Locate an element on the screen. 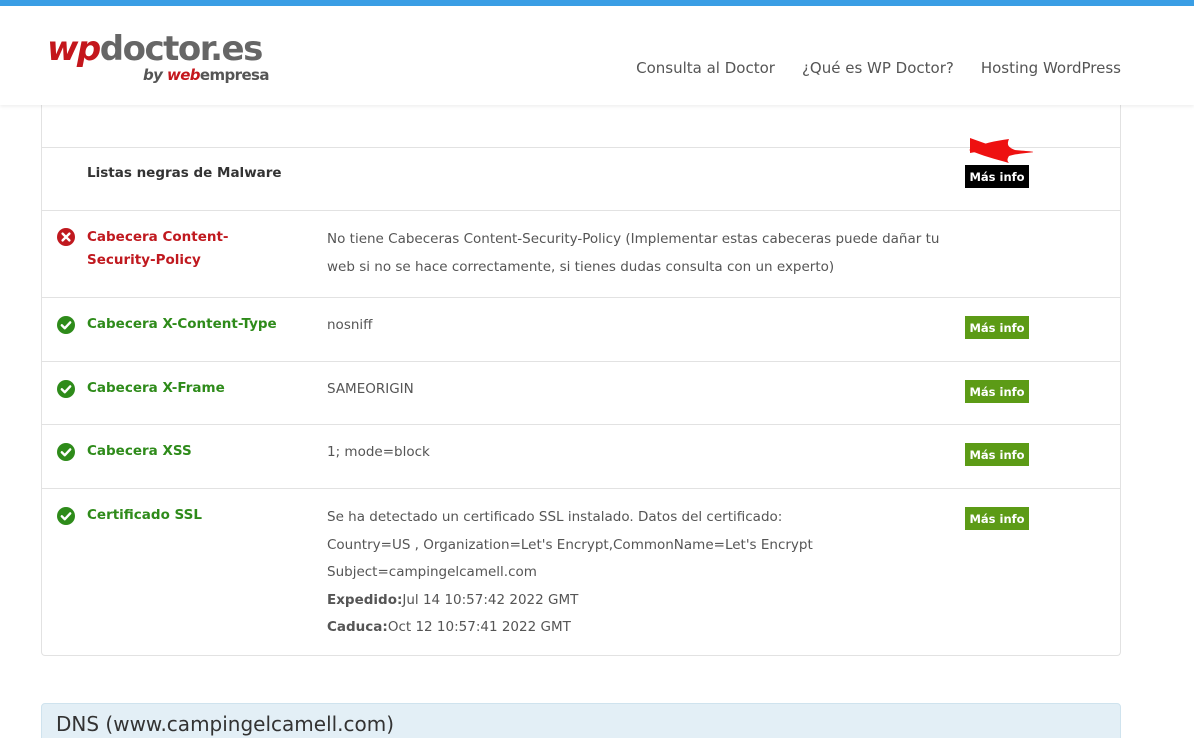  nav-que-es-wp-doctor: ¿Qué es WP Doctor? is located at coordinates (878, 68).